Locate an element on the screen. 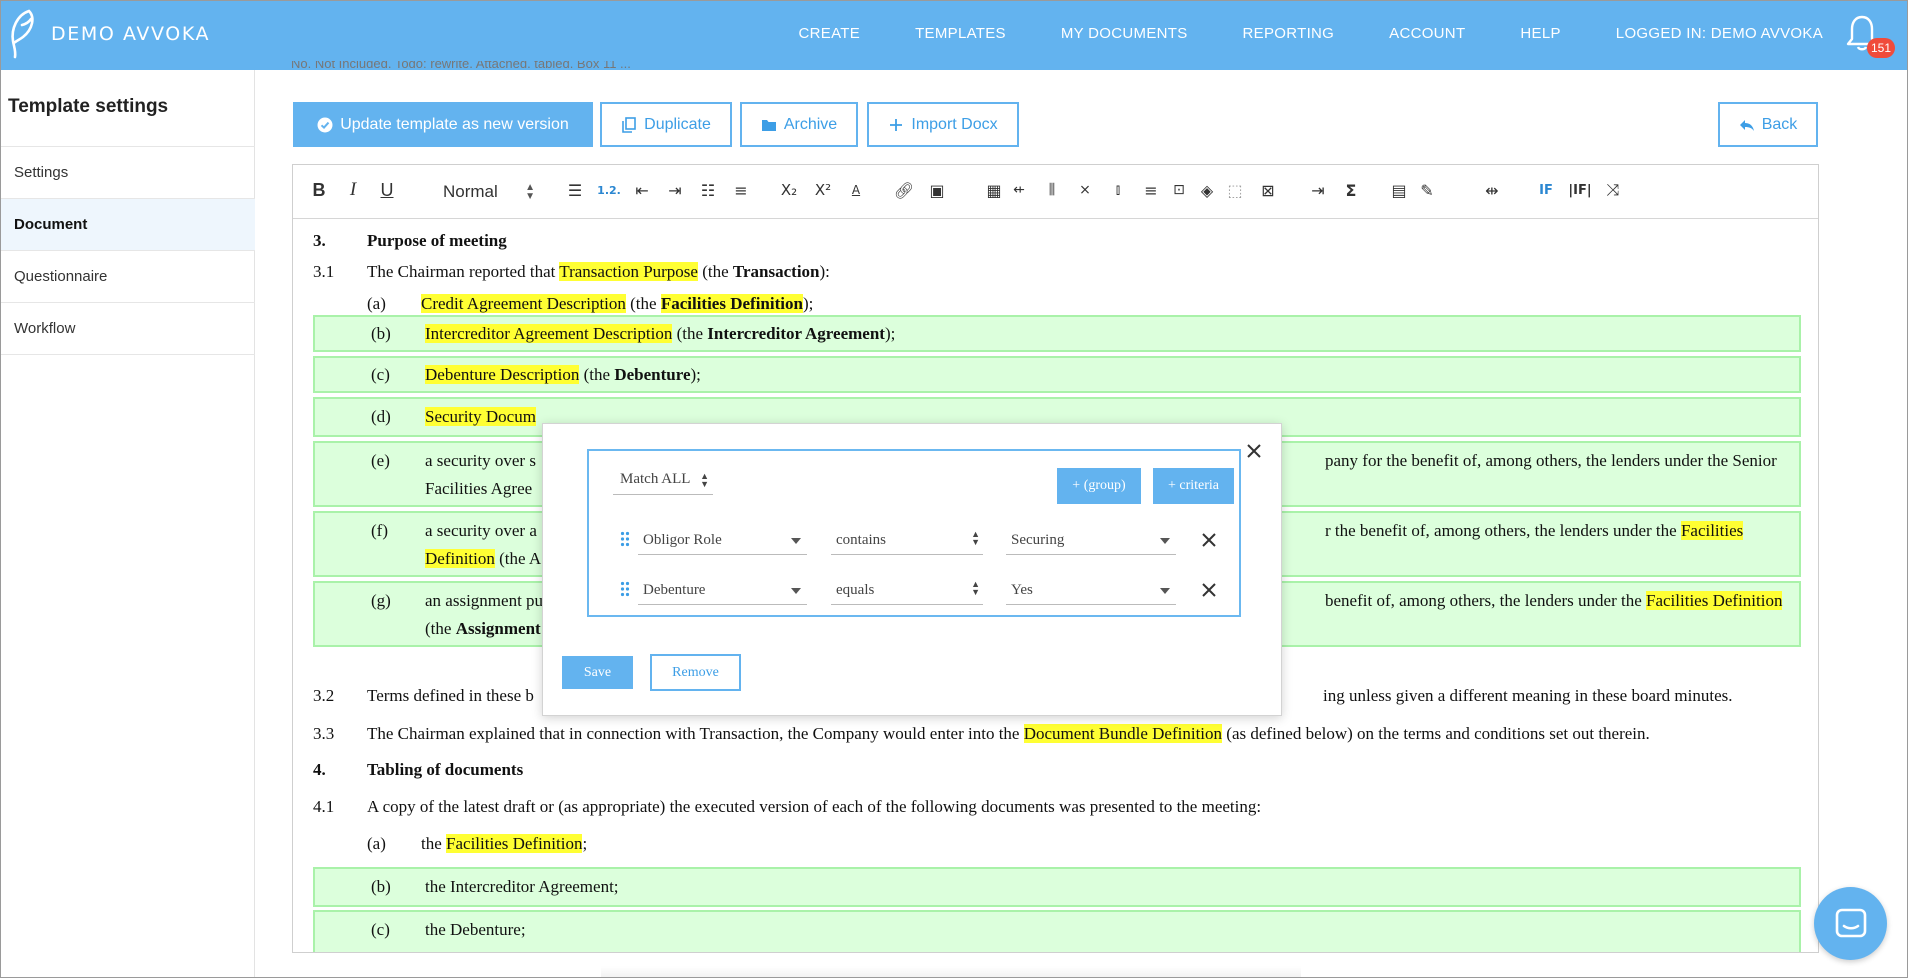 The image size is (1908, 978). highlighted-field: Transaction Purpose is located at coordinates (628, 271).